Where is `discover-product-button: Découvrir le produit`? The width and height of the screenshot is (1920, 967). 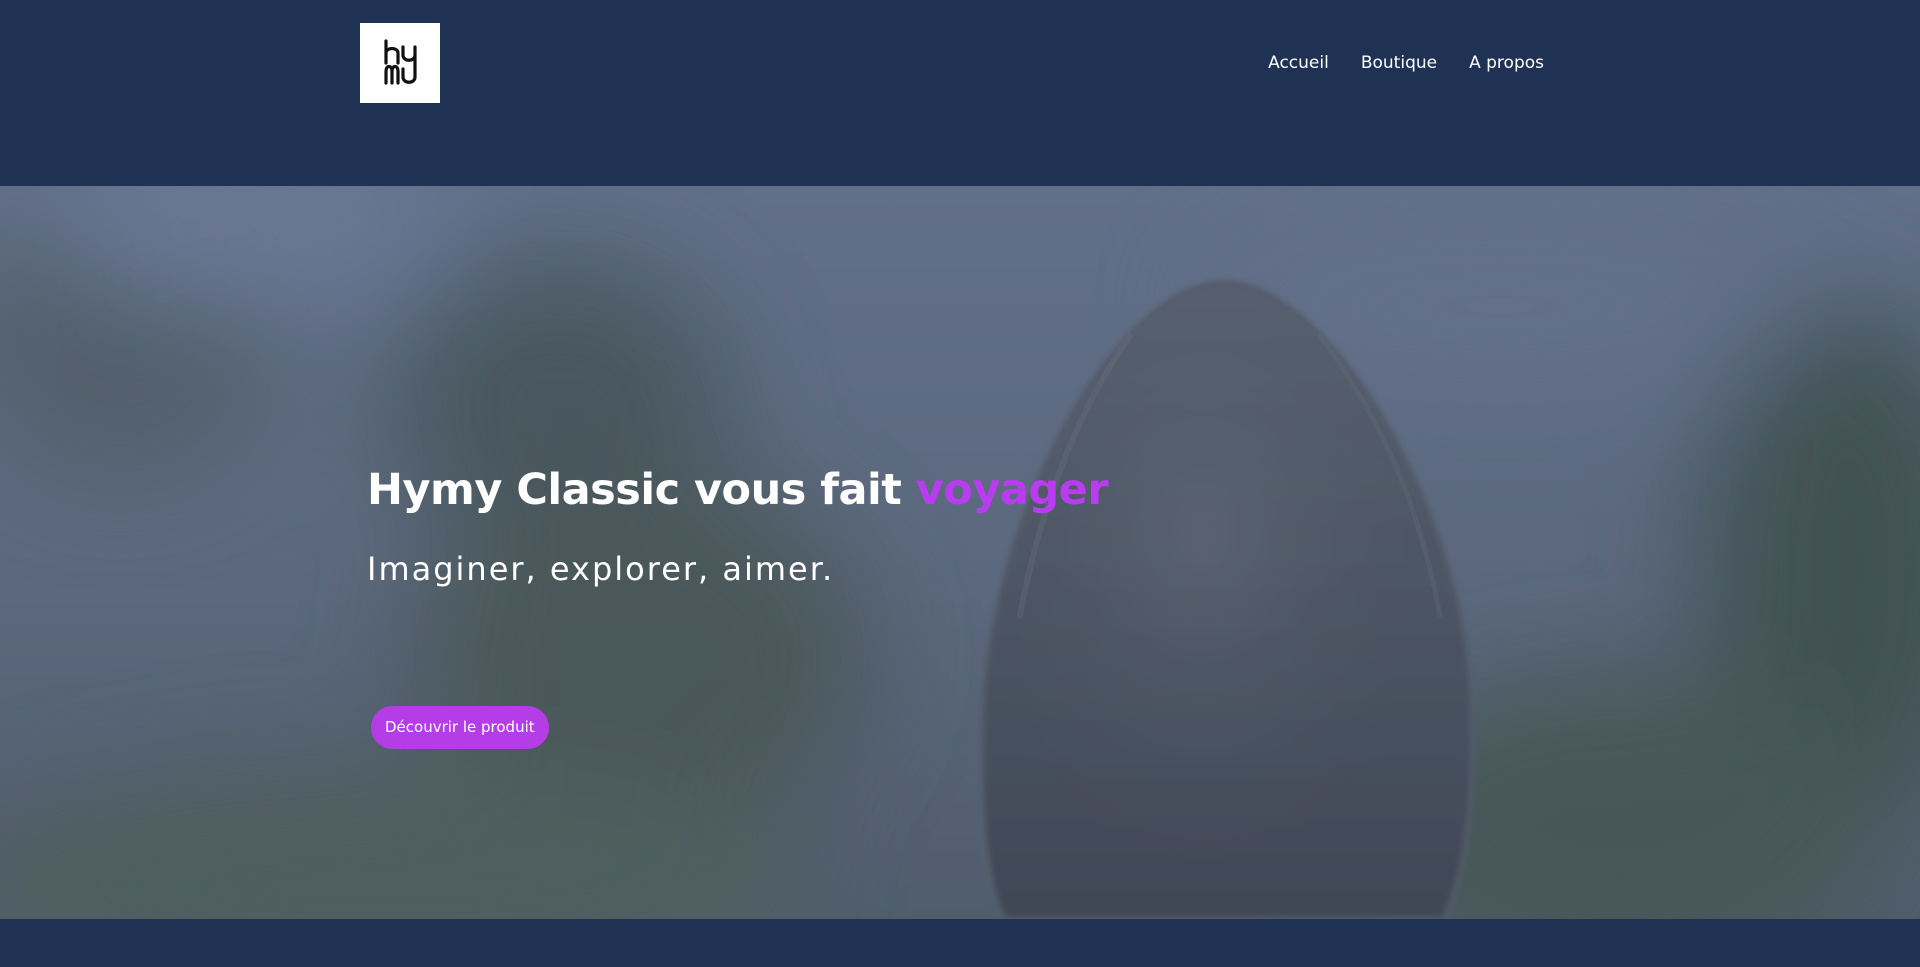
discover-product-button: Découvrir le produit is located at coordinates (460, 727).